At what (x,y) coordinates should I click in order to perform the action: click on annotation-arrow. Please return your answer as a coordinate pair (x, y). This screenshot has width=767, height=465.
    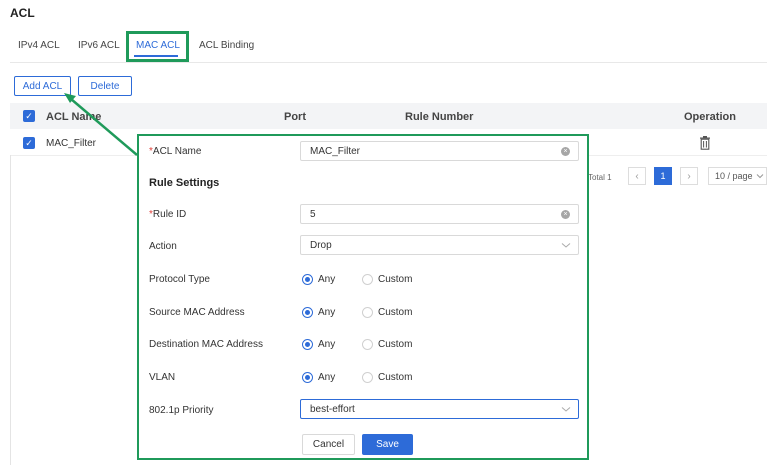
    Looking at the image, I should click on (101, 124).